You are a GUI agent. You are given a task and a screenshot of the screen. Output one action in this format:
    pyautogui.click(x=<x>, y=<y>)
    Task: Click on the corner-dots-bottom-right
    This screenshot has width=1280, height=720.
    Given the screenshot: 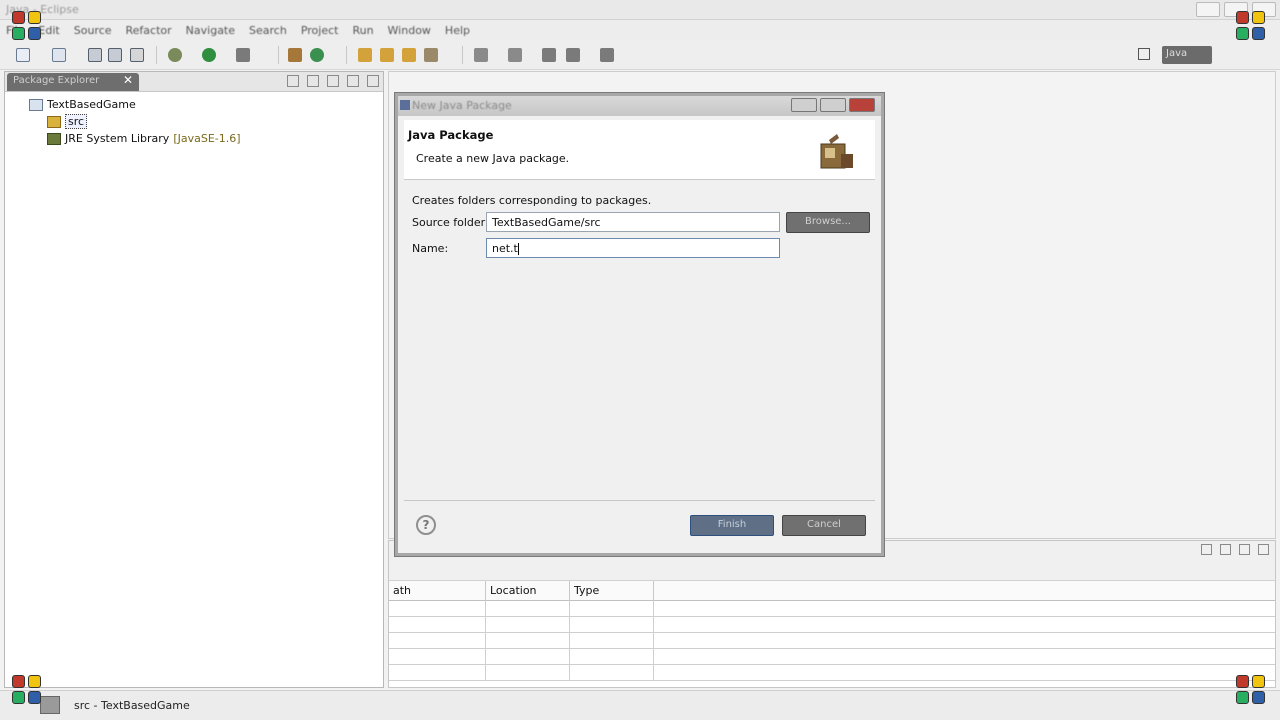 What is the action you would take?
    pyautogui.click(x=1251, y=690)
    